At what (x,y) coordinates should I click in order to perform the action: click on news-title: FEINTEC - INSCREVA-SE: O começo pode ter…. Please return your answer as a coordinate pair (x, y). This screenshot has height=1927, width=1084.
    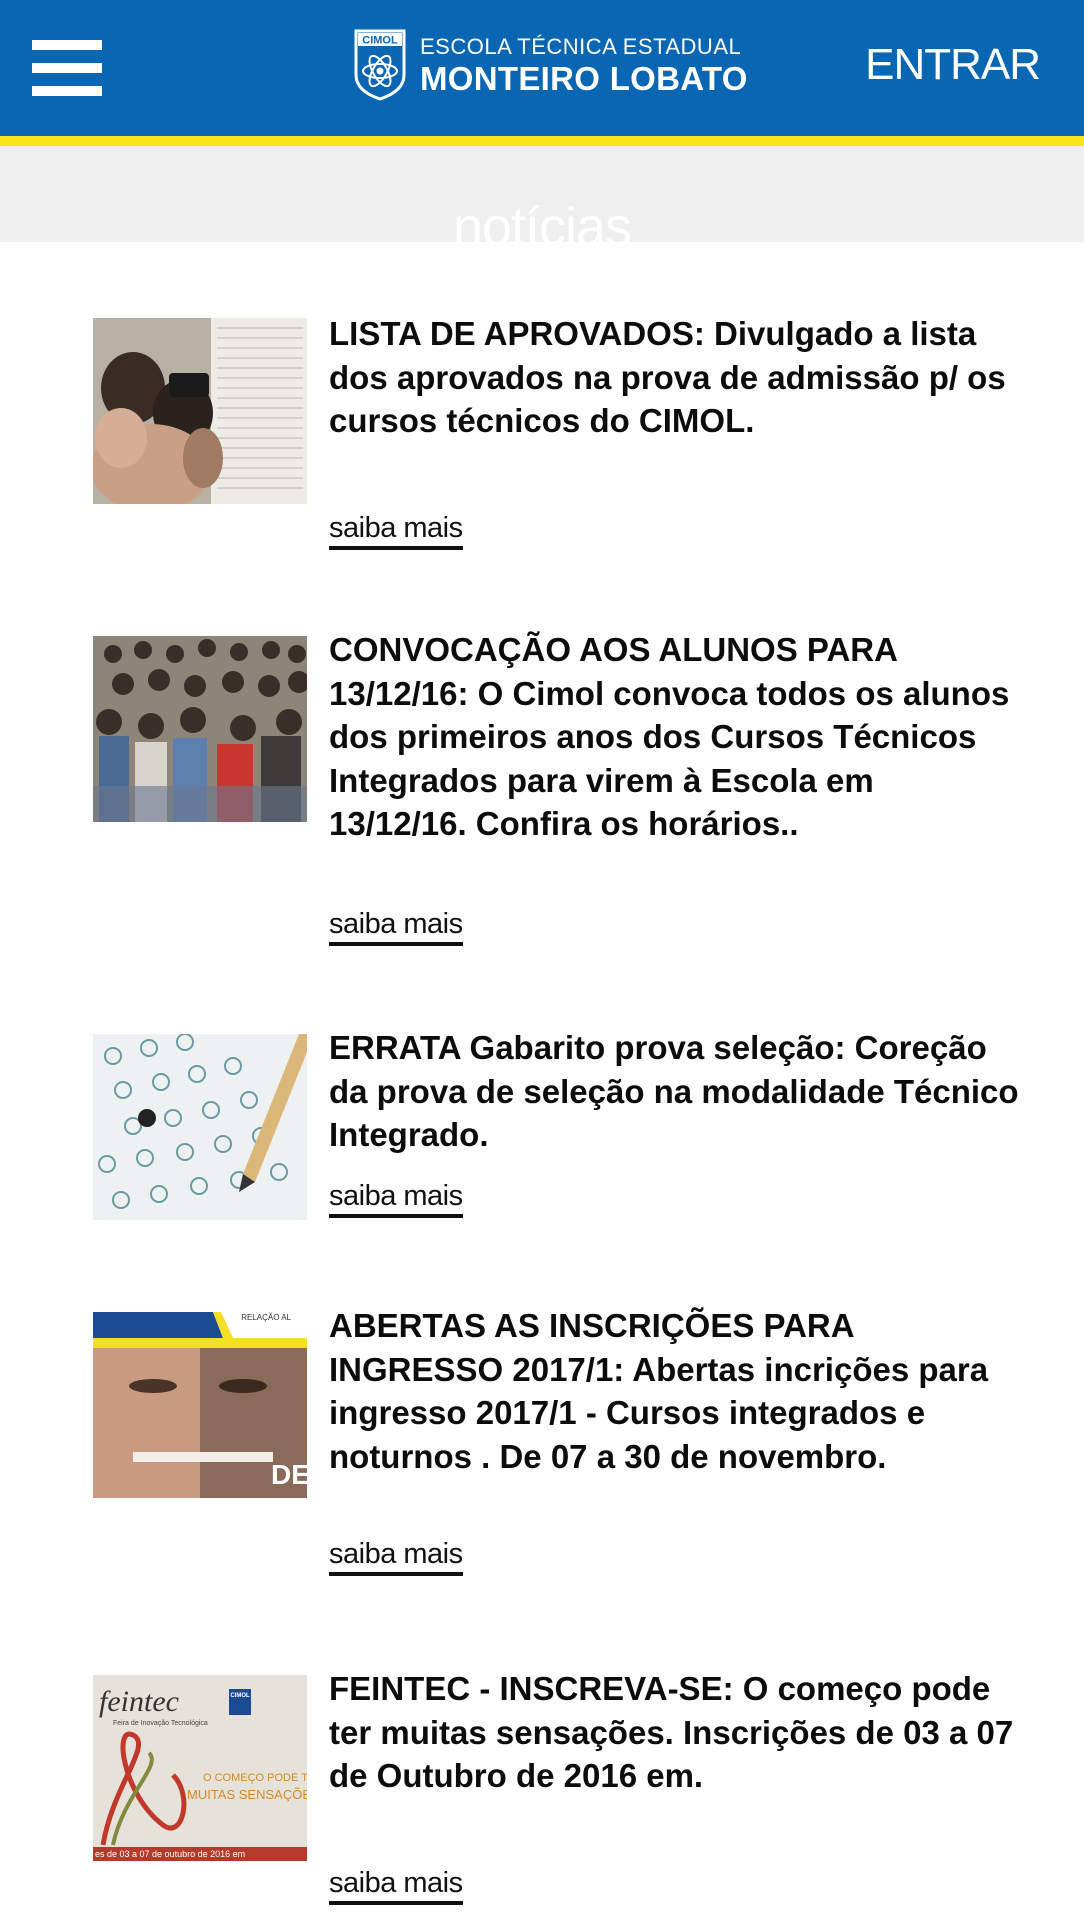
    Looking at the image, I should click on (674, 1732).